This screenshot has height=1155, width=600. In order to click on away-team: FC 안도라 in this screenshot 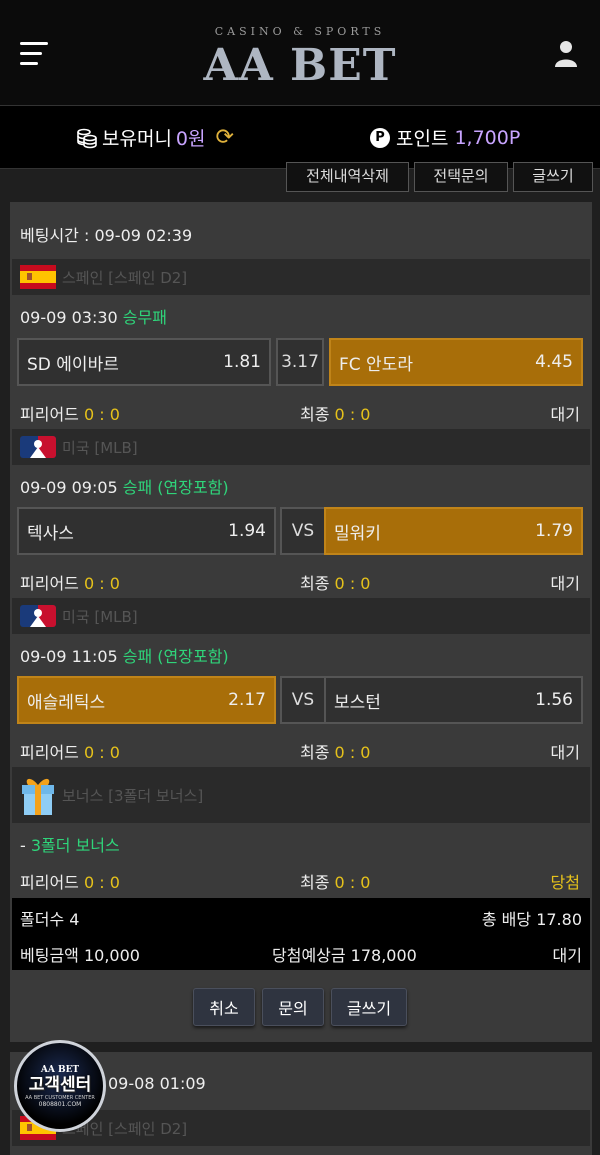, I will do `click(376, 364)`.